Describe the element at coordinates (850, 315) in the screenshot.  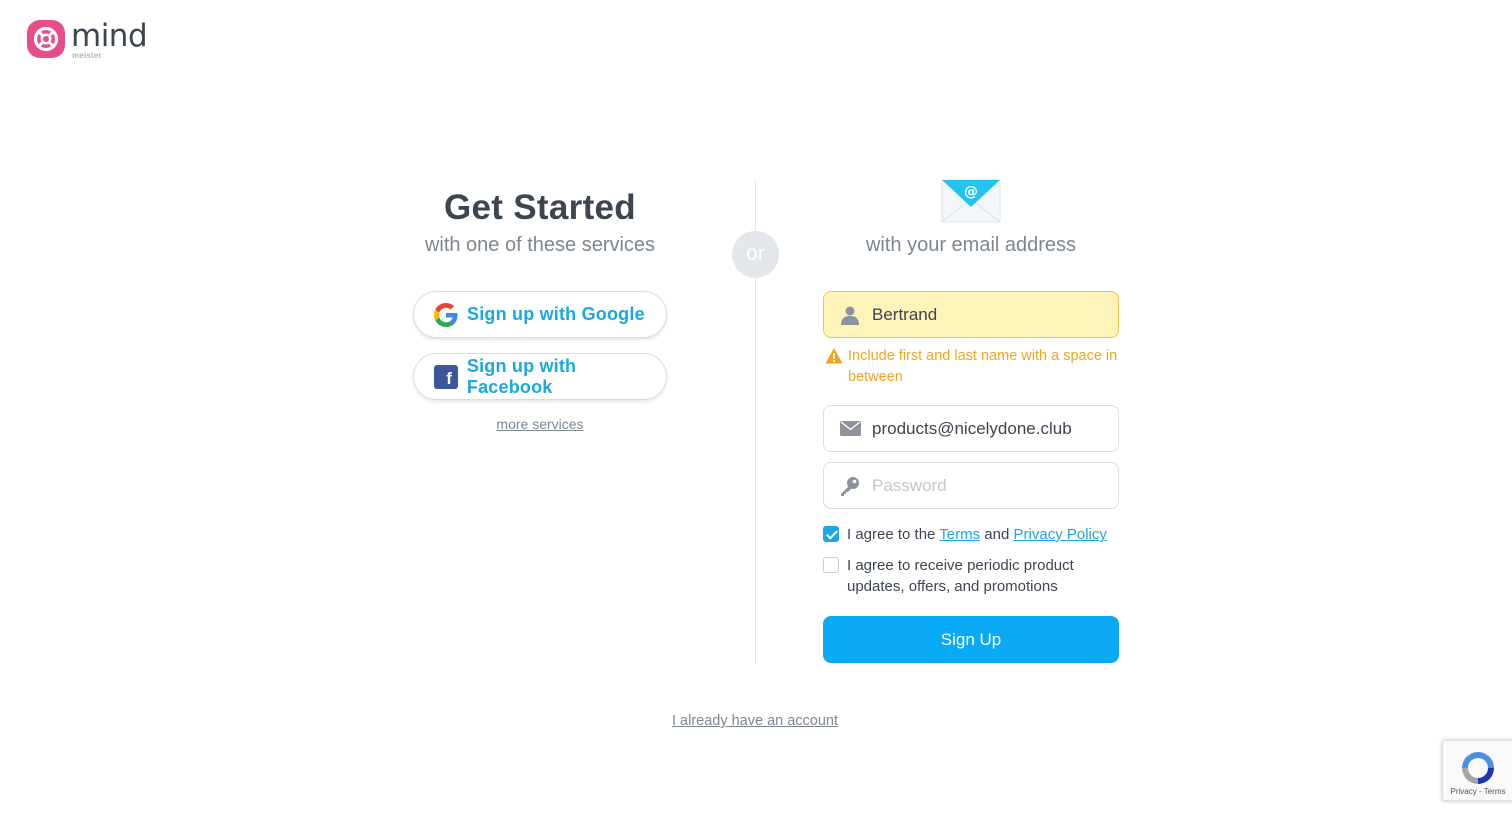
I see `user-icon` at that location.